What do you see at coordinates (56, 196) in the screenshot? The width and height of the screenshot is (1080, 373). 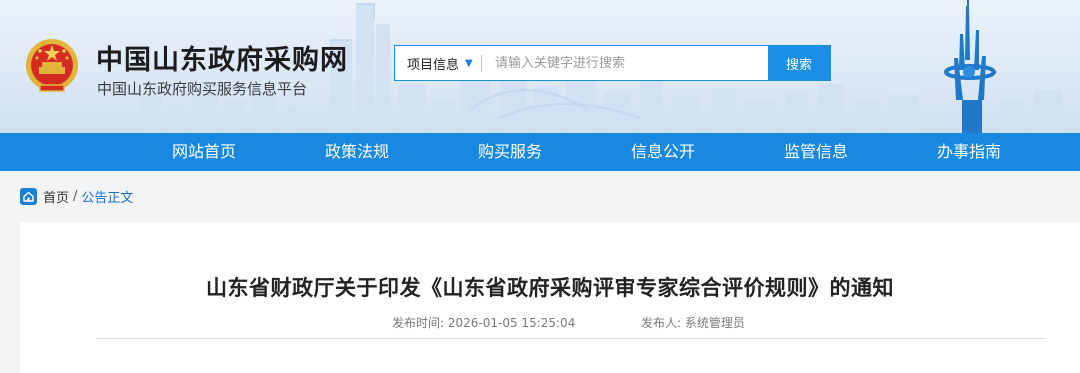 I see `breadcrumb-home: 首页` at bounding box center [56, 196].